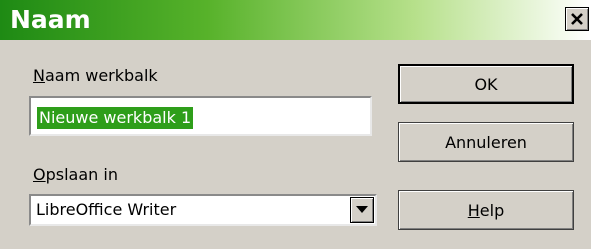 The image size is (591, 249). I want to click on cancel-button: Annuleren, so click(486, 142).